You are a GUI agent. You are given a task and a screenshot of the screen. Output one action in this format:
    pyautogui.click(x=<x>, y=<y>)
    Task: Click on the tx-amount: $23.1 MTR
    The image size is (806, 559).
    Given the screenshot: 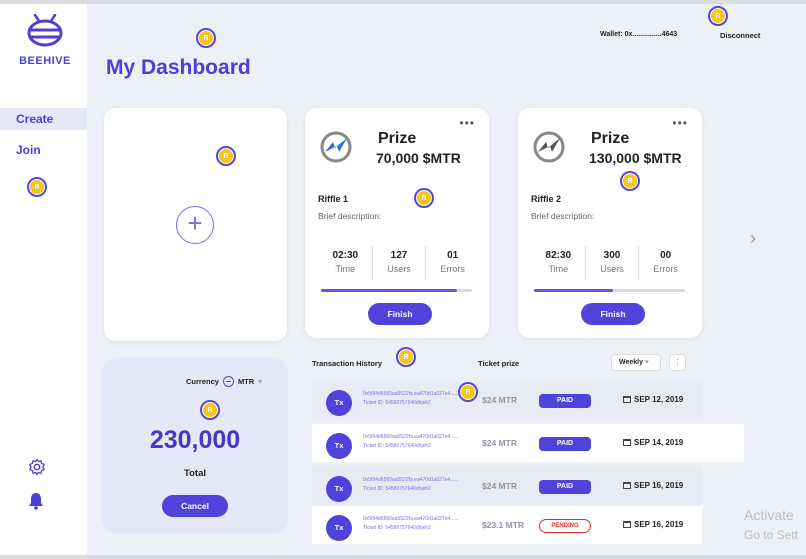 What is the action you would take?
    pyautogui.click(x=503, y=525)
    